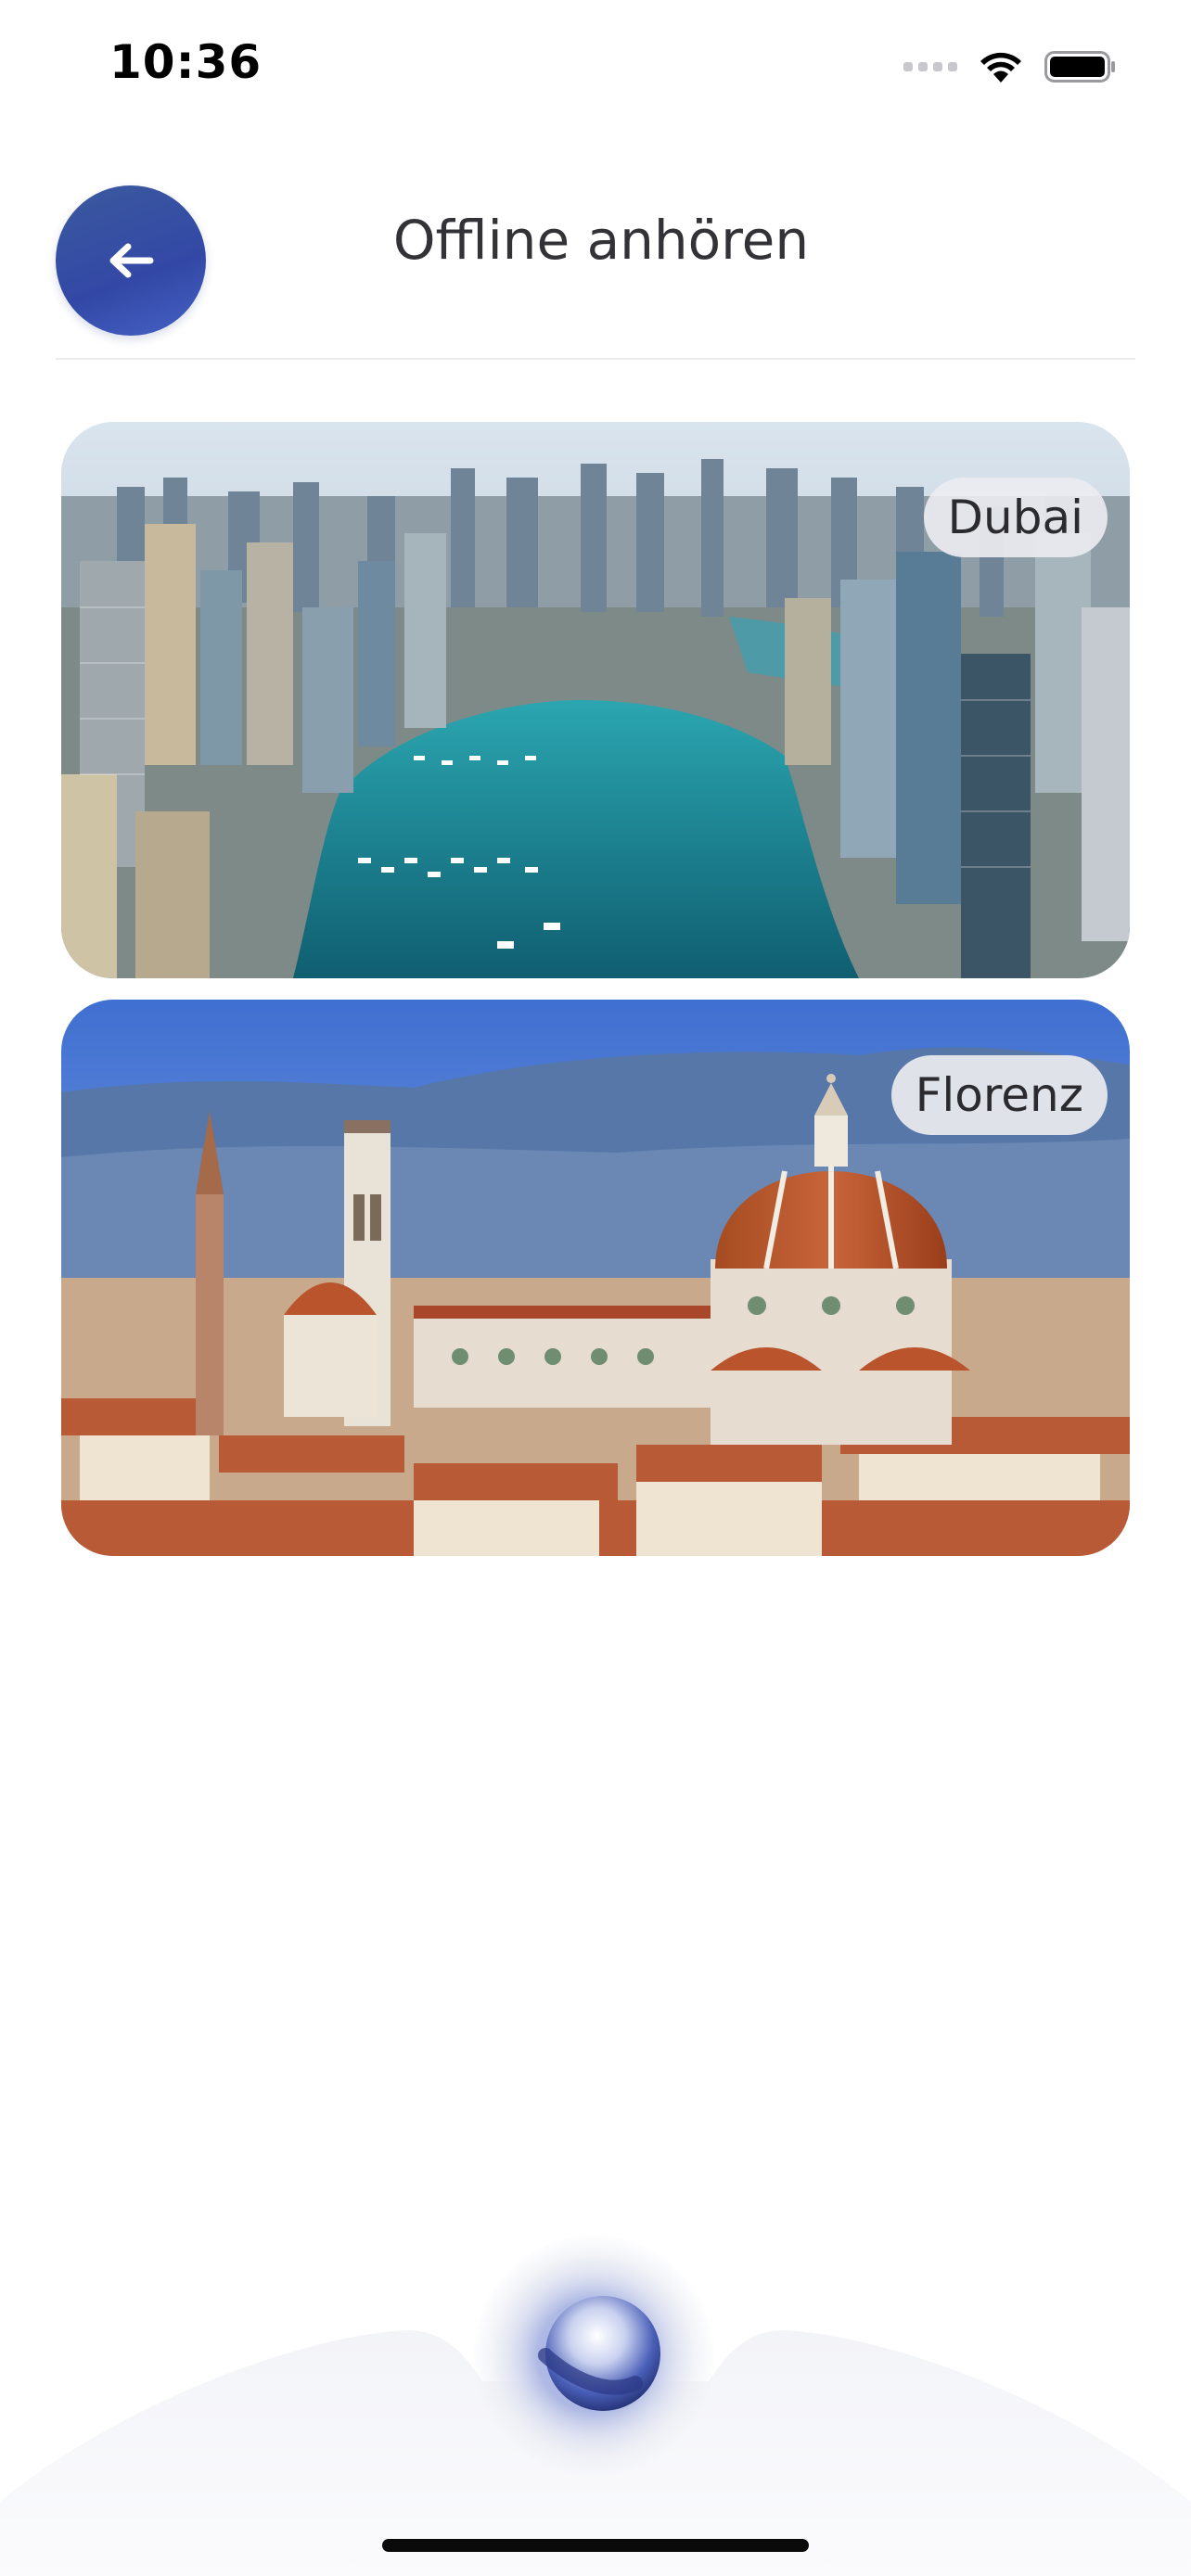 This screenshot has width=1191, height=2576. What do you see at coordinates (186, 62) in the screenshot?
I see `status-time: 10:36` at bounding box center [186, 62].